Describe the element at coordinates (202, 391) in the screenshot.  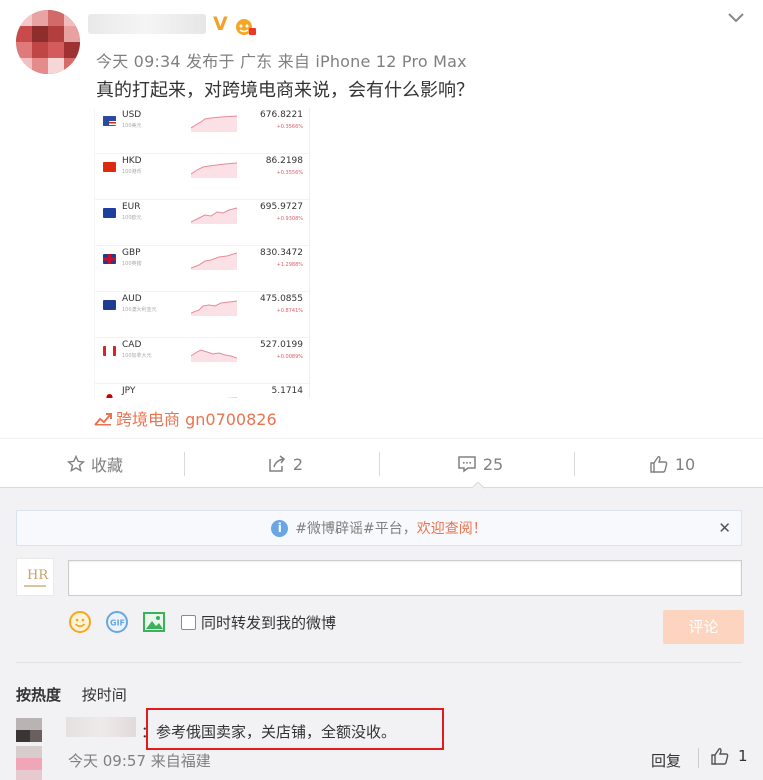
I see `fx-row: JPY 5.1714` at that location.